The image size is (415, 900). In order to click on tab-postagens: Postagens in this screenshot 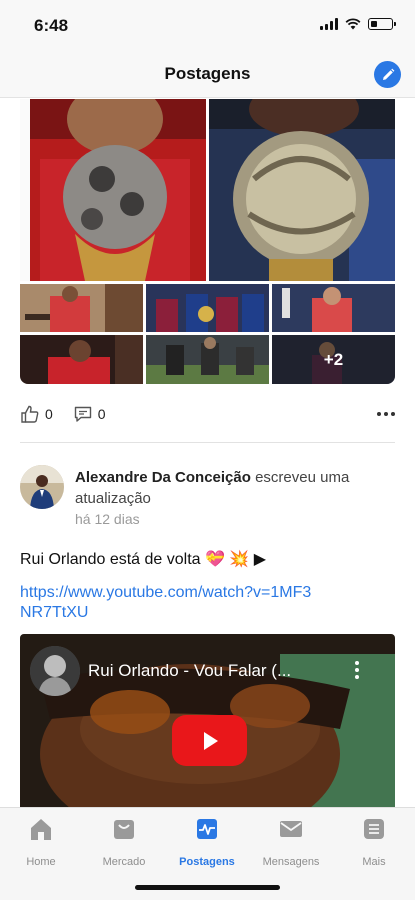, I will do `click(207, 842)`.